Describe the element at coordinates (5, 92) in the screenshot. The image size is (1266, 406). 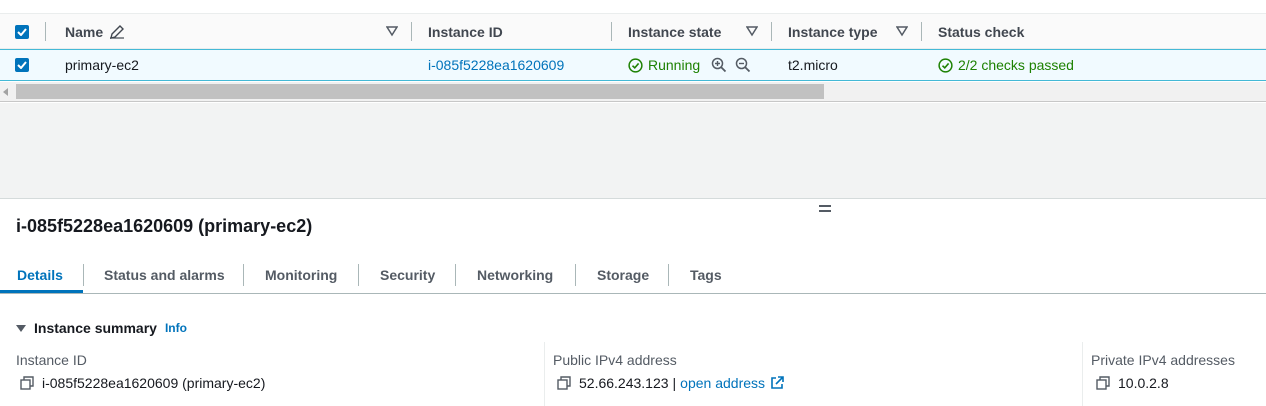
I see `scroll-left-arrow-icon` at that location.